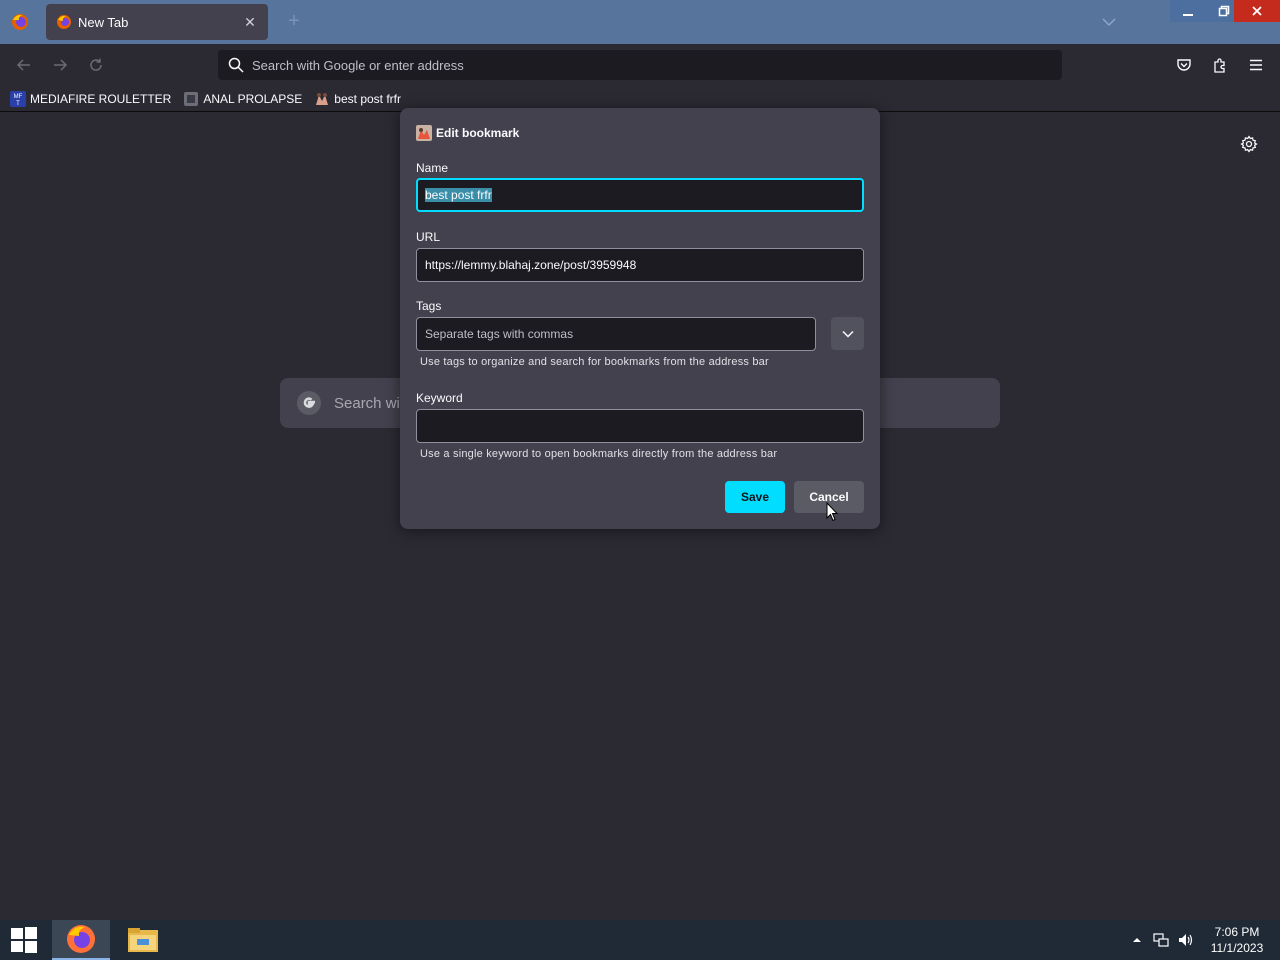 The width and height of the screenshot is (1280, 960). I want to click on url-label: URL, so click(428, 237).